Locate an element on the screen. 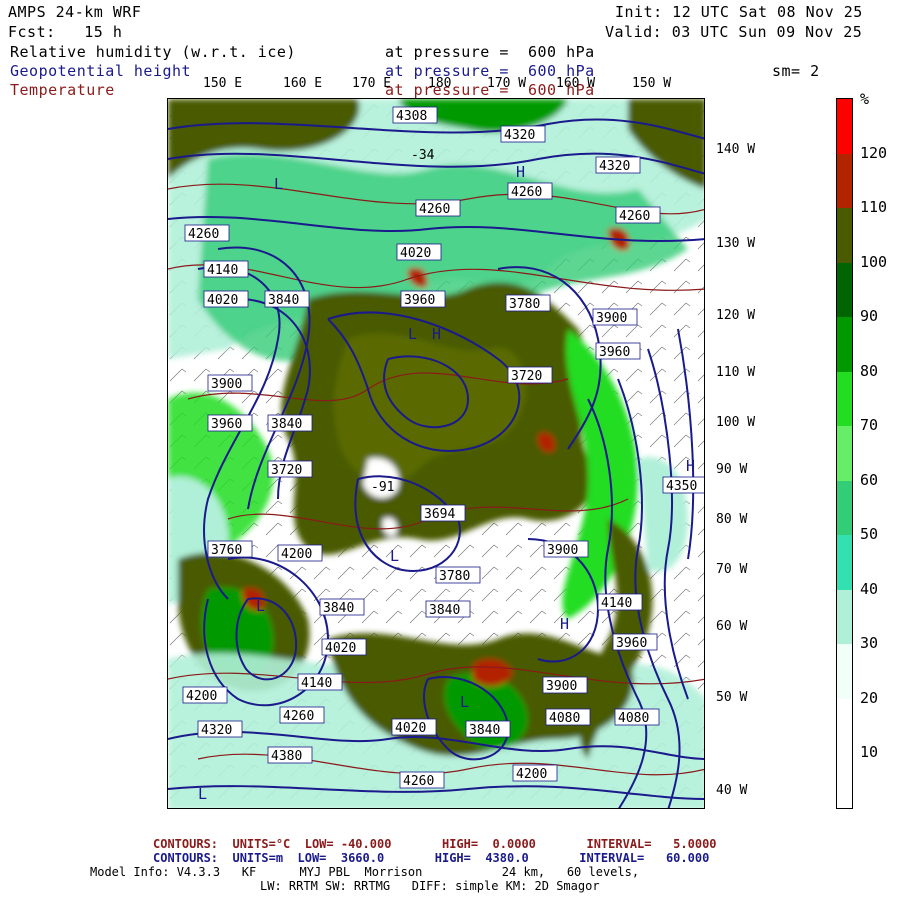  temp-label: -34 is located at coordinates (423, 155).